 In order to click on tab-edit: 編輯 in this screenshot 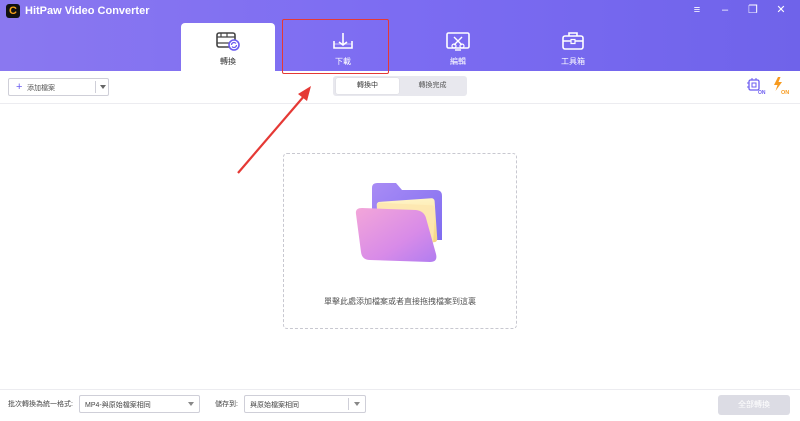, I will do `click(458, 47)`.